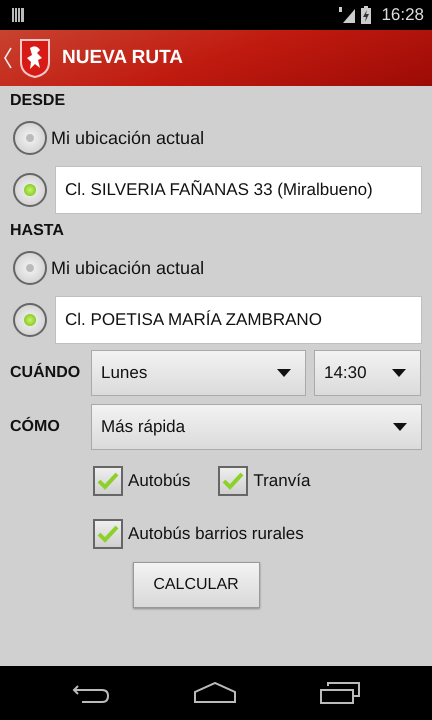 This screenshot has height=720, width=432. Describe the element at coordinates (238, 190) in the screenshot. I see `address-field: Cl. SILVERIA FAÑANAS 33 (Miralbueno)` at that location.